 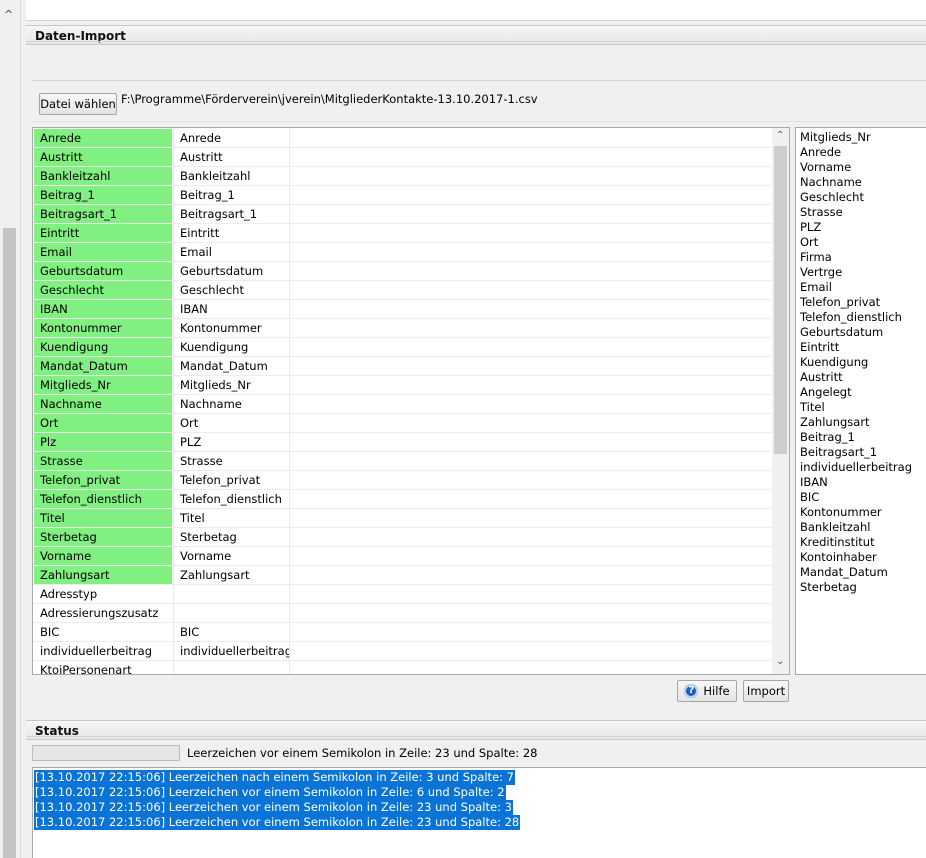 What do you see at coordinates (403, 461) in the screenshot?
I see `table-row: Strasse Strasse` at bounding box center [403, 461].